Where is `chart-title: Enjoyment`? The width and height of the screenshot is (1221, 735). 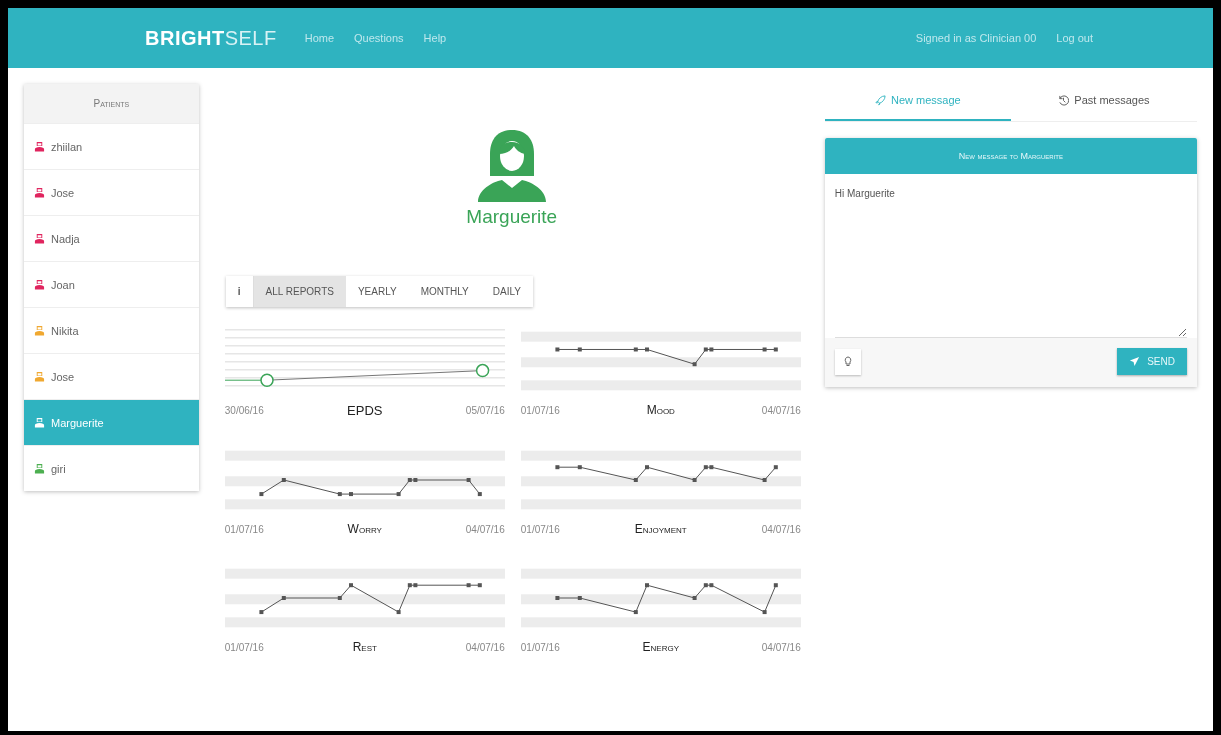
chart-title: Enjoyment is located at coordinates (660, 529).